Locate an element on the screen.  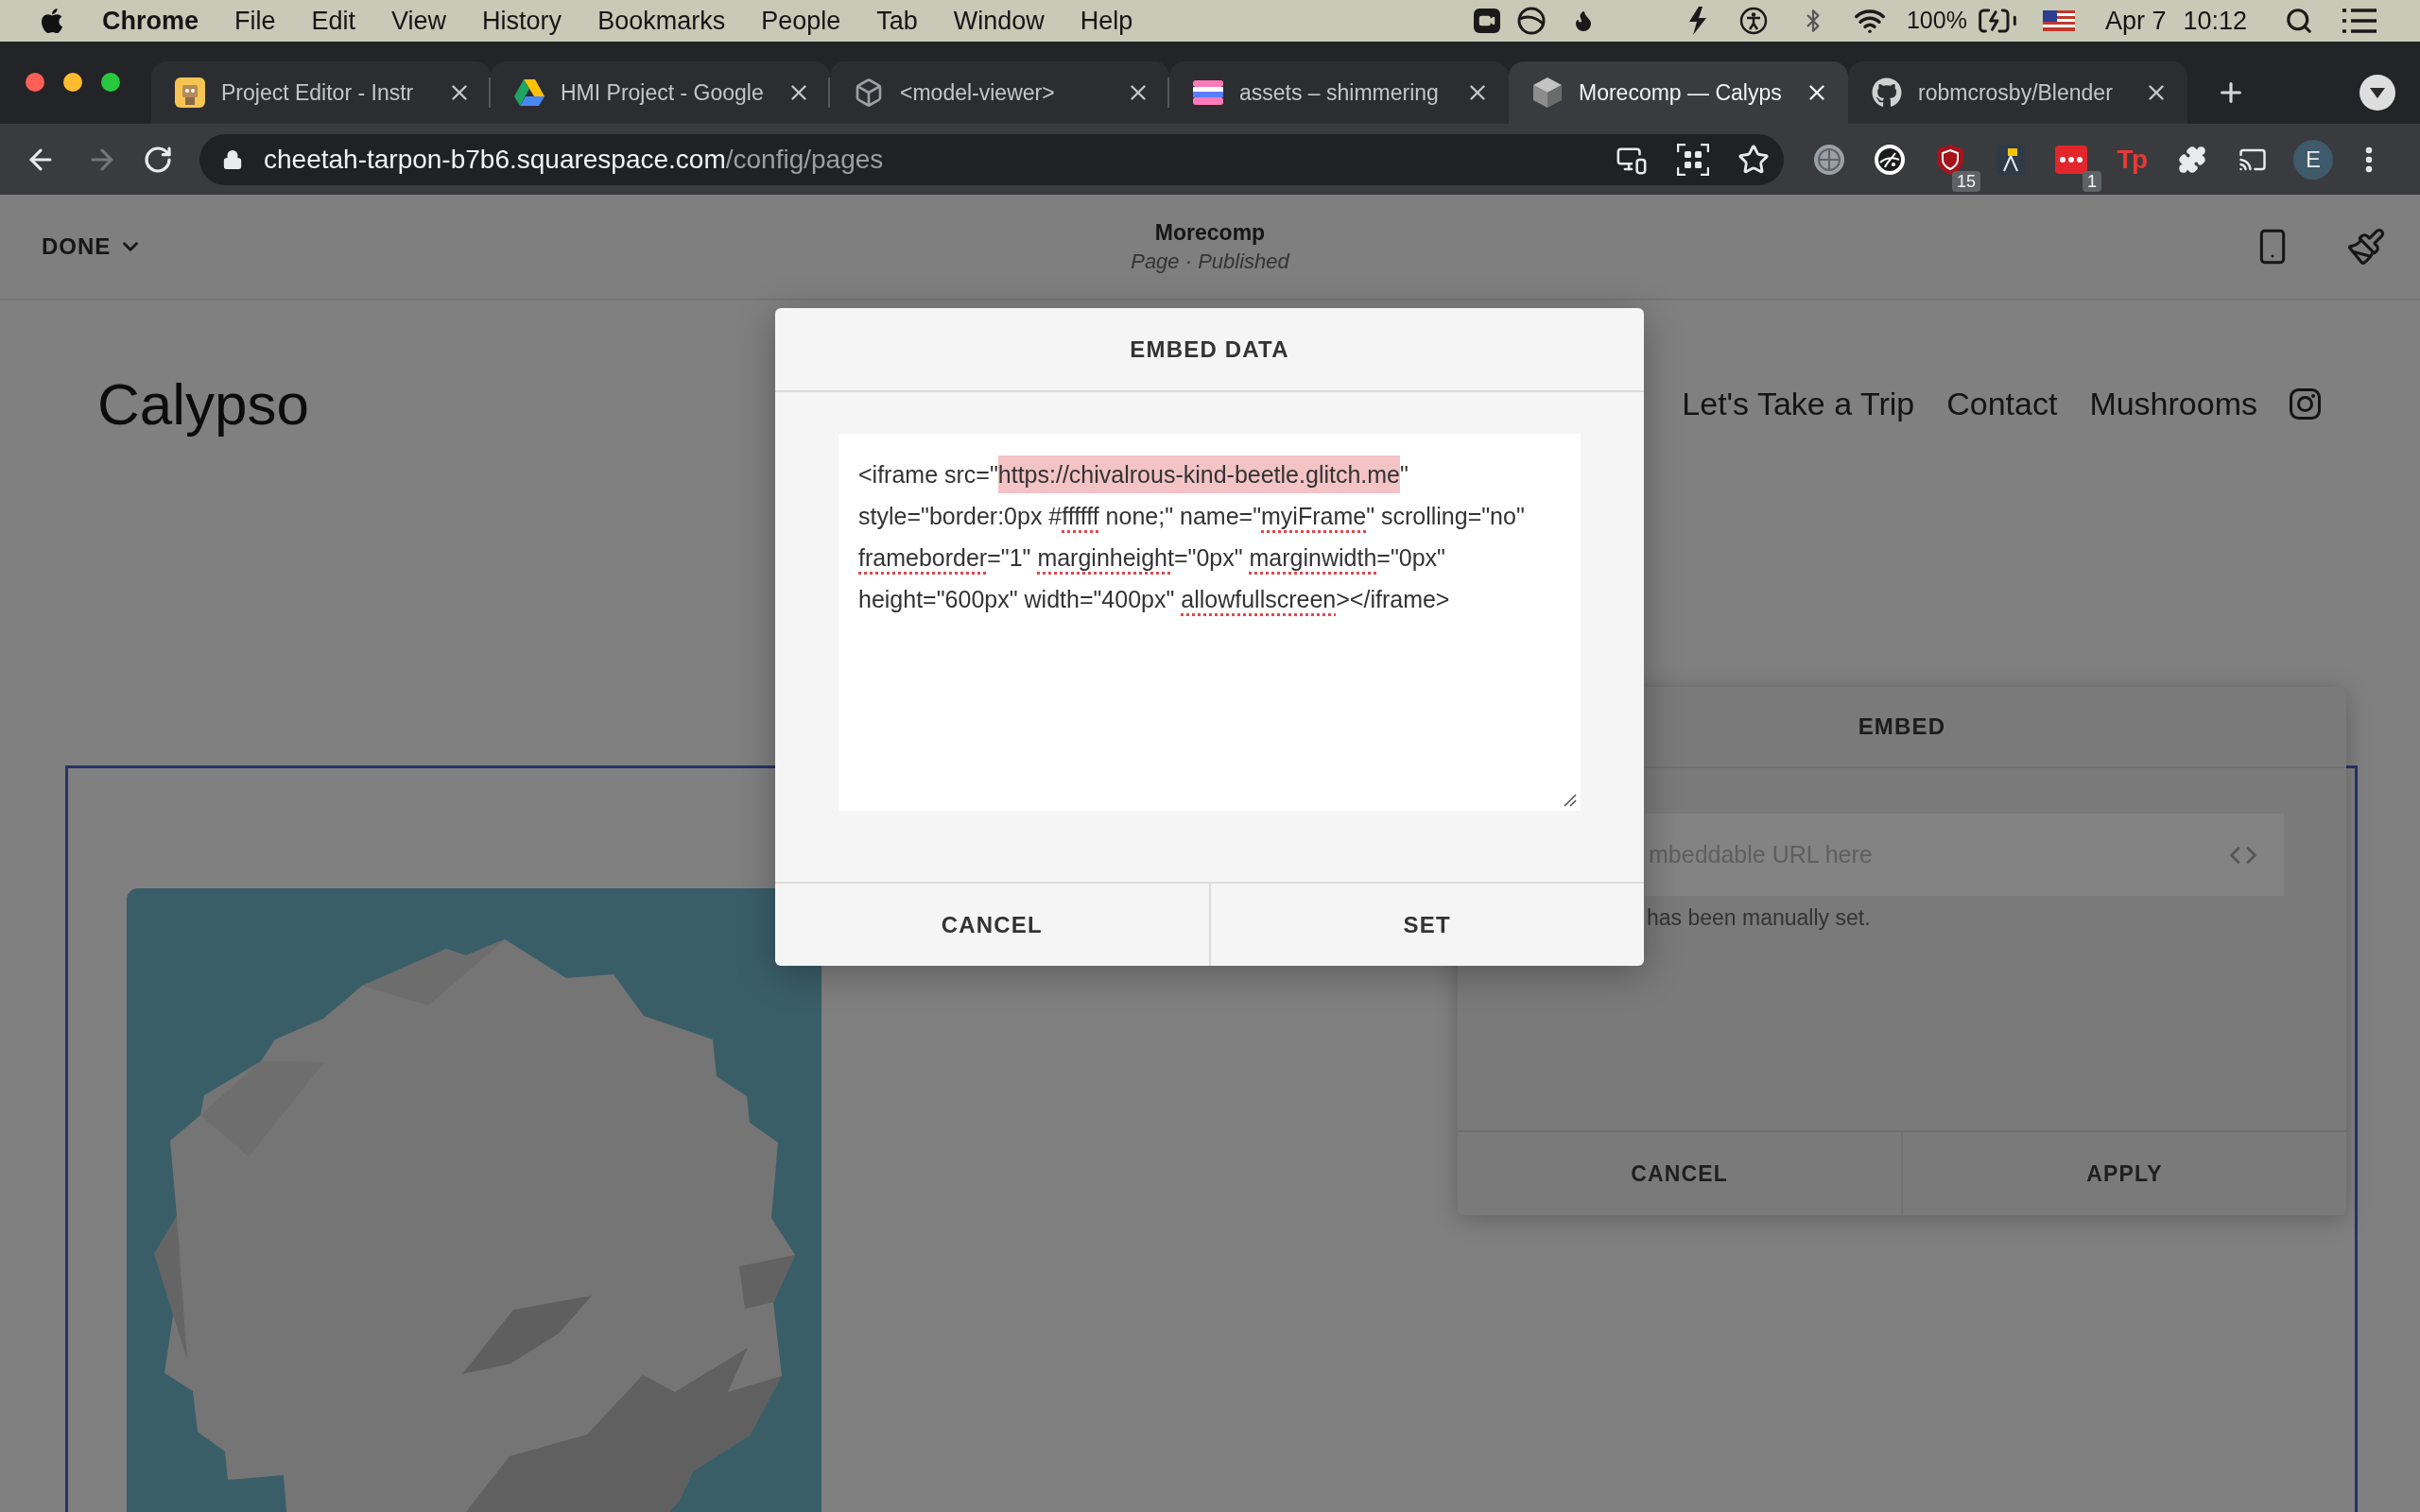
list-icon is located at coordinates (2359, 21).